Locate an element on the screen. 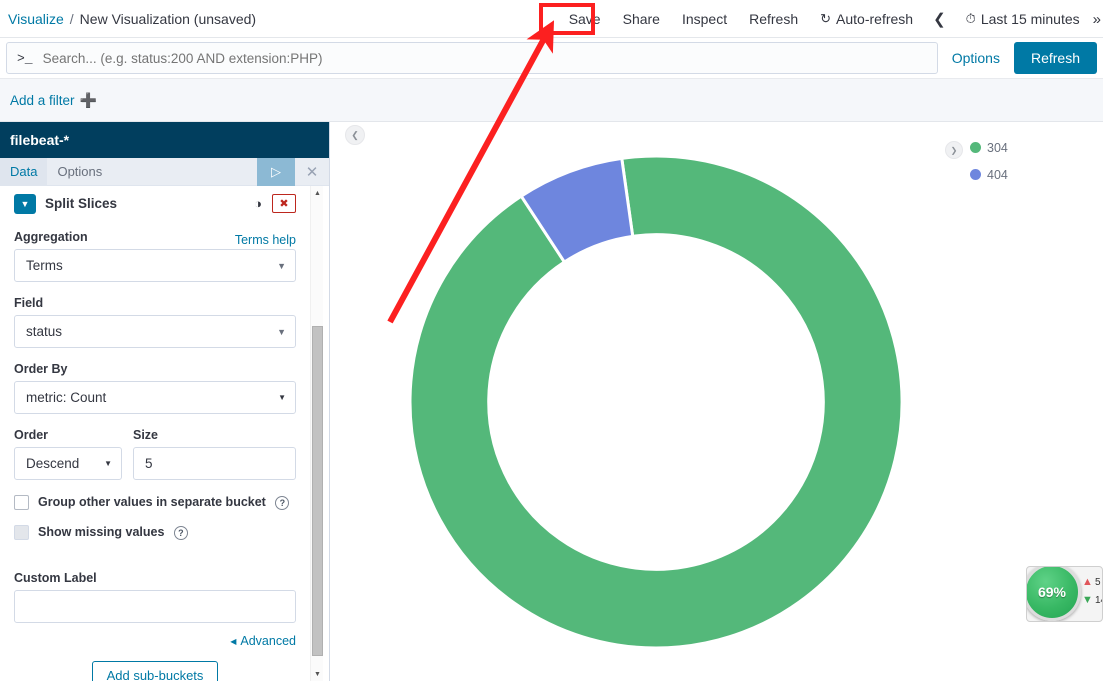  auto-refresh-label: Auto-refresh is located at coordinates (875, 19).